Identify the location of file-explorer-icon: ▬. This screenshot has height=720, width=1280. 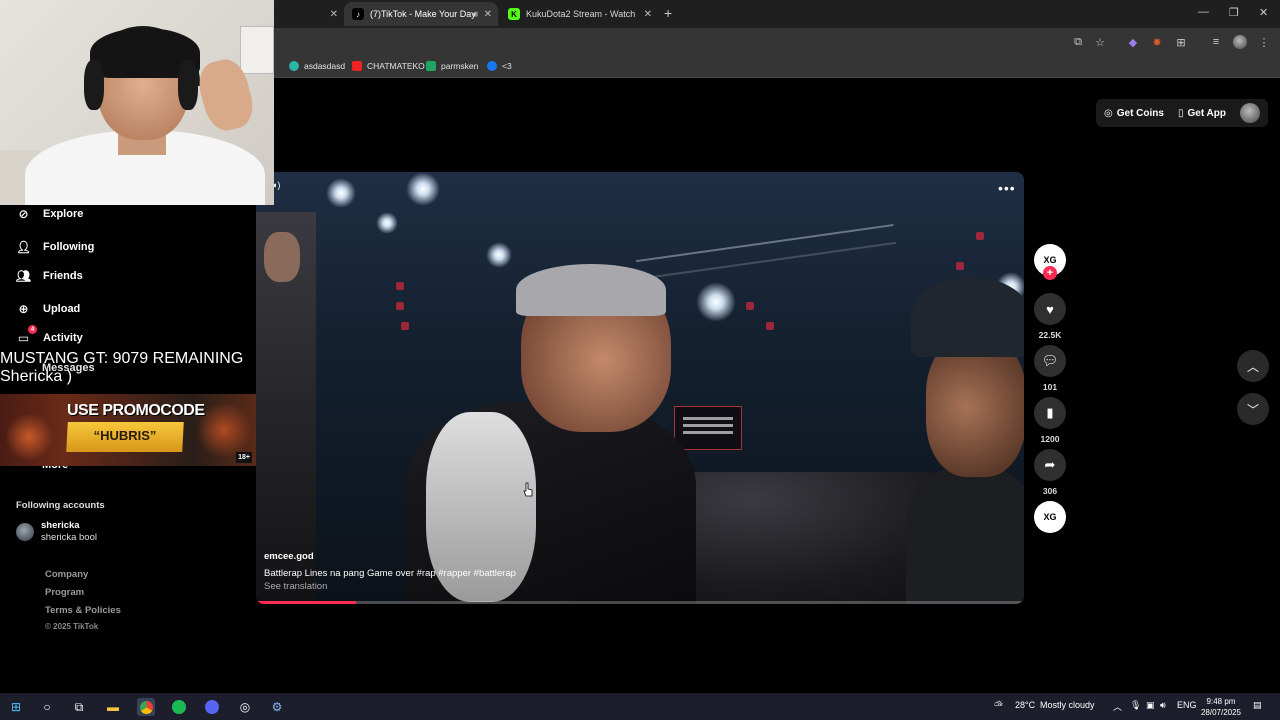
(113, 707).